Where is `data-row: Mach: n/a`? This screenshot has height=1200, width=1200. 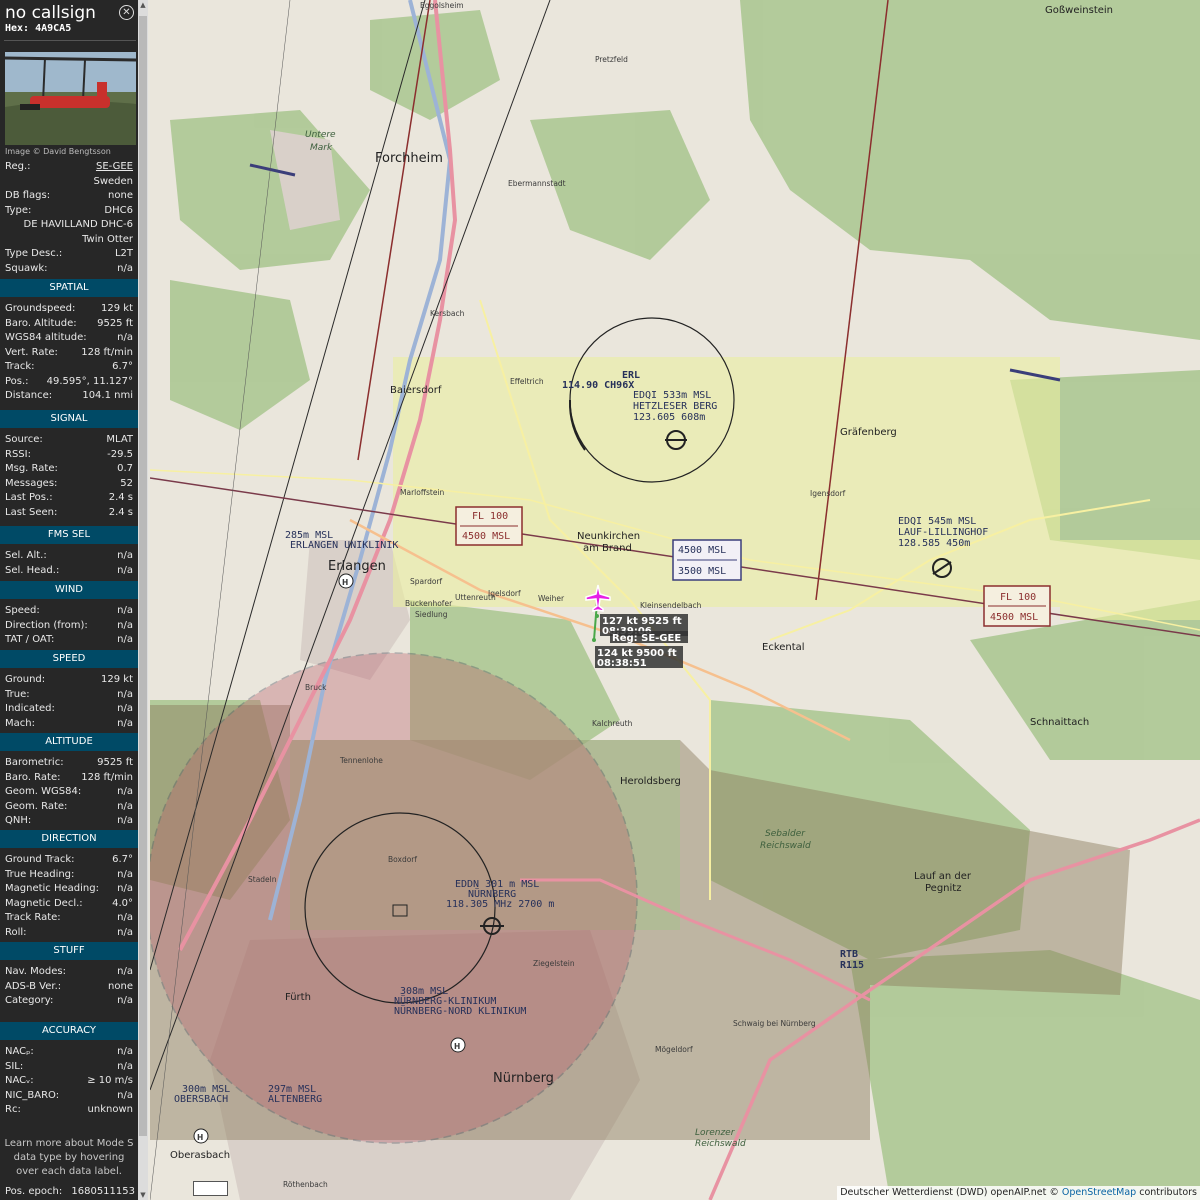
data-row: Mach: n/a is located at coordinates (69, 725).